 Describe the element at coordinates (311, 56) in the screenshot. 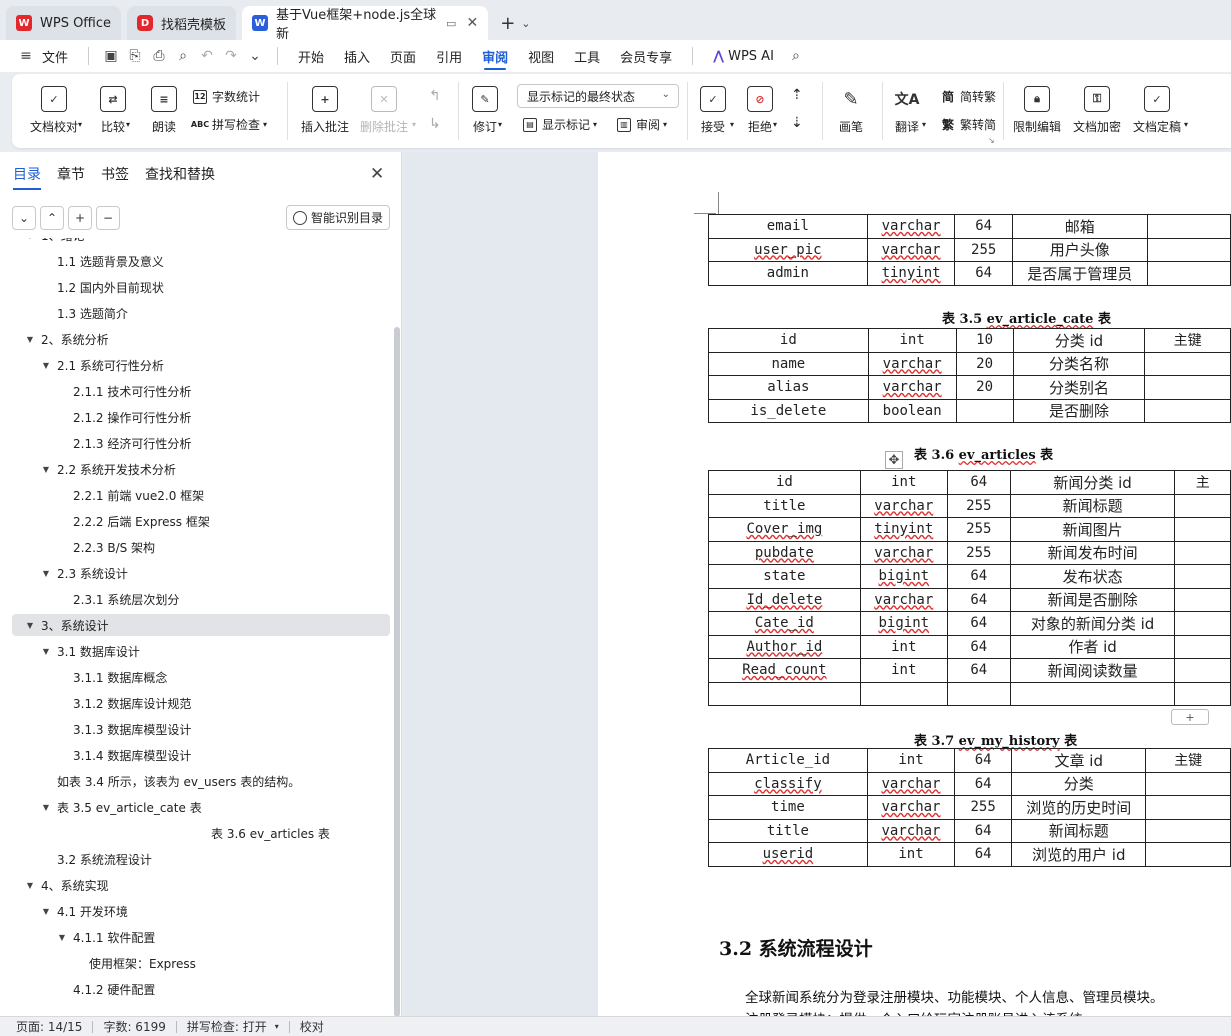

I see `menu-start: 开始` at that location.